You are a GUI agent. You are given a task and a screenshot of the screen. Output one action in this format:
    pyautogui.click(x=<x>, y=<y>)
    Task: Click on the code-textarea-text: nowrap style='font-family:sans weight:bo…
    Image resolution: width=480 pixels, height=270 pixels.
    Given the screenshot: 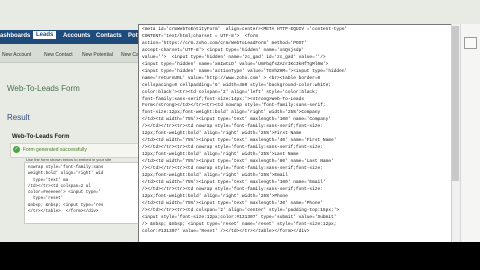 What is the action you would take?
    pyautogui.click(x=66, y=190)
    